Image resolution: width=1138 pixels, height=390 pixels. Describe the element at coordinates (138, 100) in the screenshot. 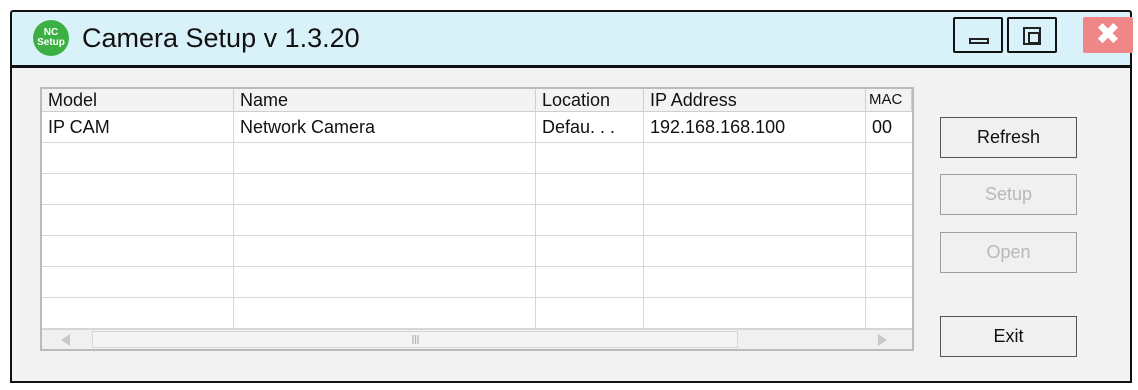

I see `column-header-model: Model` at that location.